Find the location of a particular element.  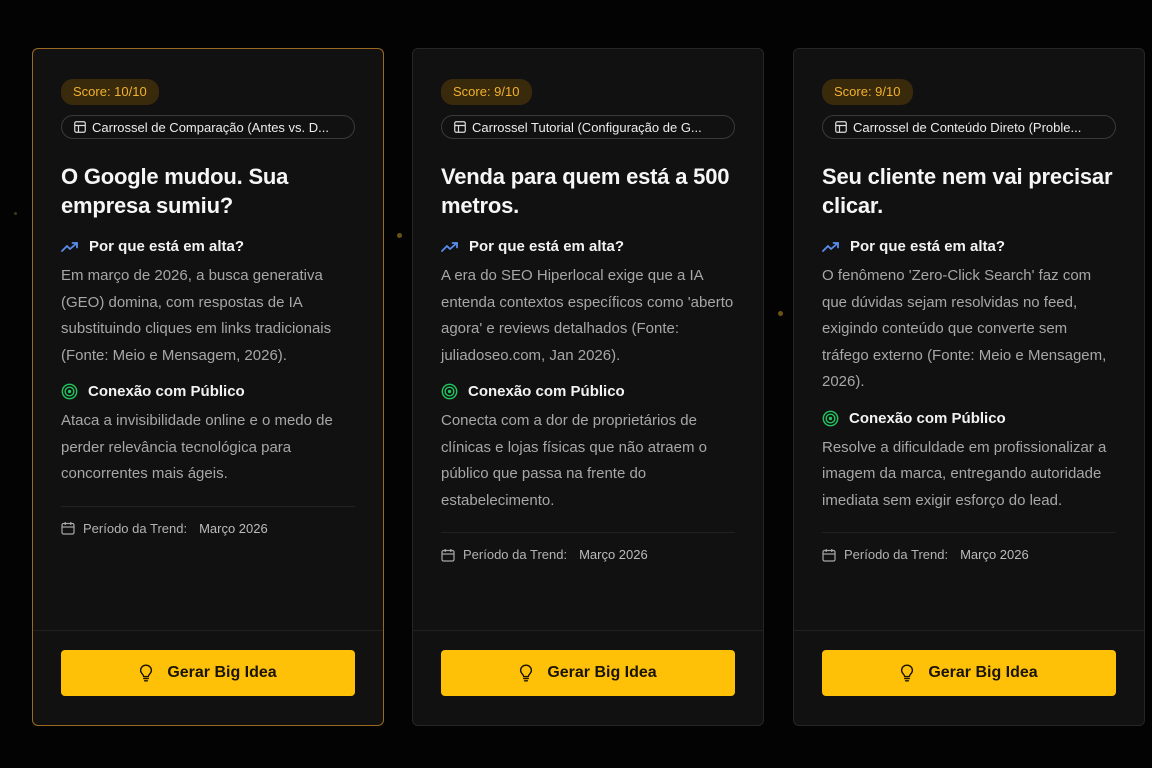

card-headline: Seu cliente nem vai precisar clicar. is located at coordinates (967, 191).